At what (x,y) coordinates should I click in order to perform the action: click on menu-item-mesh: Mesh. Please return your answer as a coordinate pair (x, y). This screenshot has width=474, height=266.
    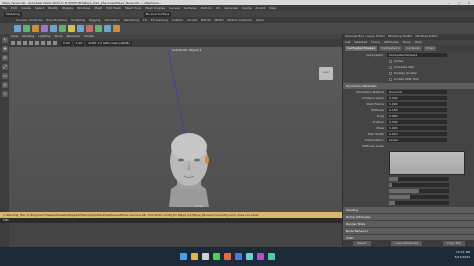
    Looking at the image, I should click on (99, 8).